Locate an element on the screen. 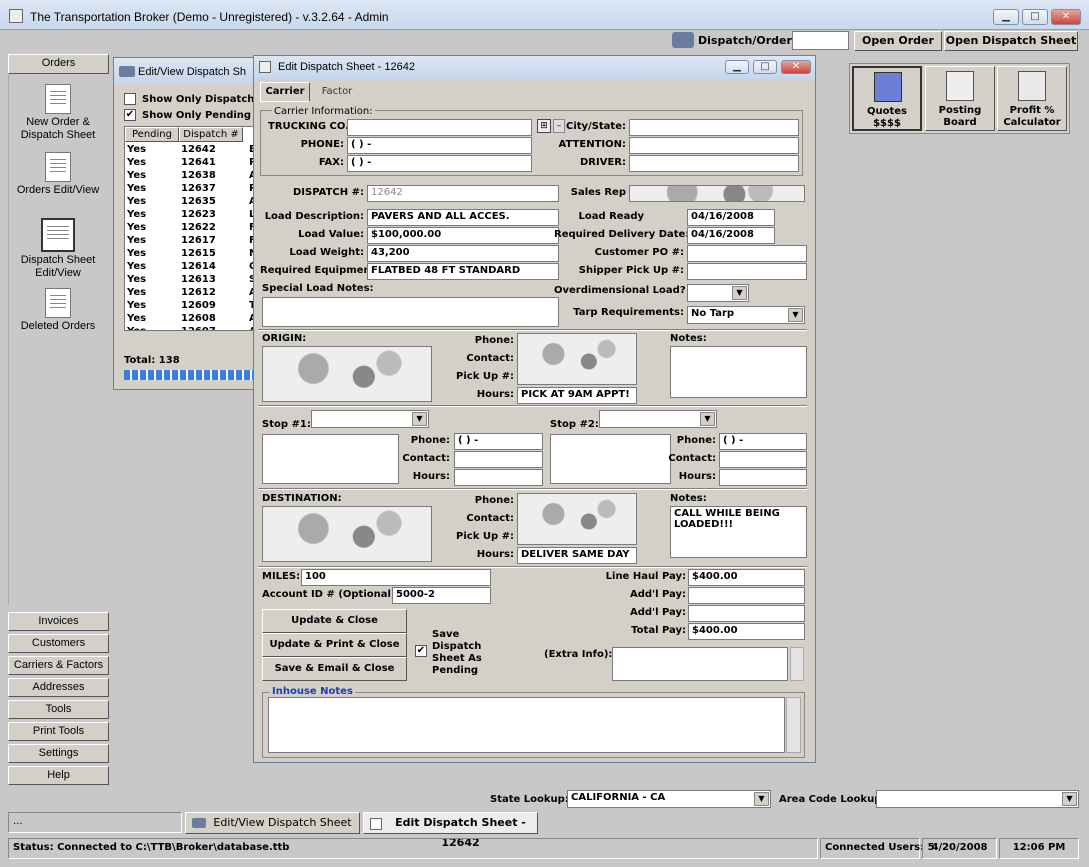 This screenshot has height=867, width=1089. table-row: Yes12609T is located at coordinates (192, 306).